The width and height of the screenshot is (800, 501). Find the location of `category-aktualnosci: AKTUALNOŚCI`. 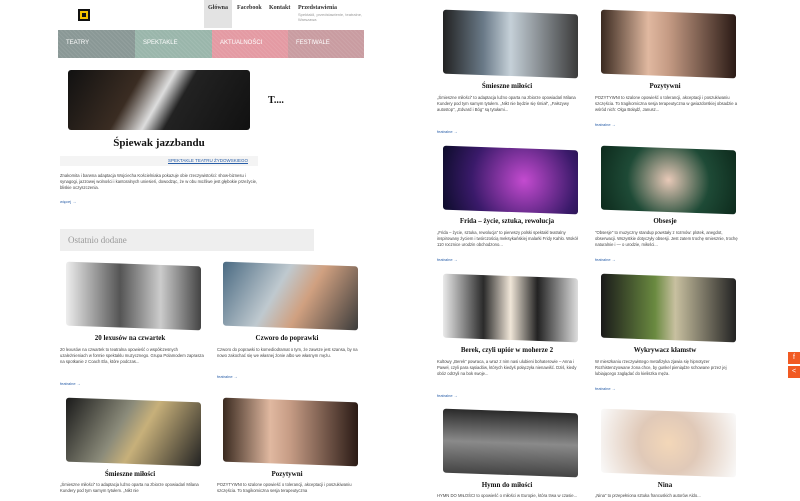

category-aktualnosci: AKTUALNOŚCI is located at coordinates (250, 44).